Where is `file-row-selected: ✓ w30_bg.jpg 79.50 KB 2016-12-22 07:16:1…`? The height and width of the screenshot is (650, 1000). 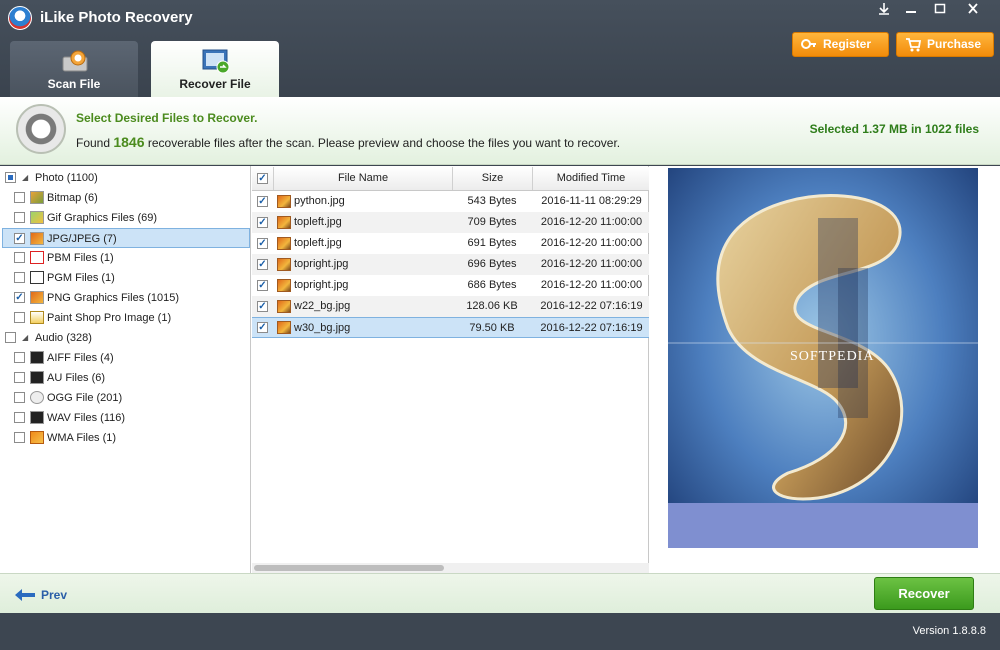
file-row-selected: ✓ w30_bg.jpg 79.50 KB 2016-12-22 07:16:1… is located at coordinates (450, 327).